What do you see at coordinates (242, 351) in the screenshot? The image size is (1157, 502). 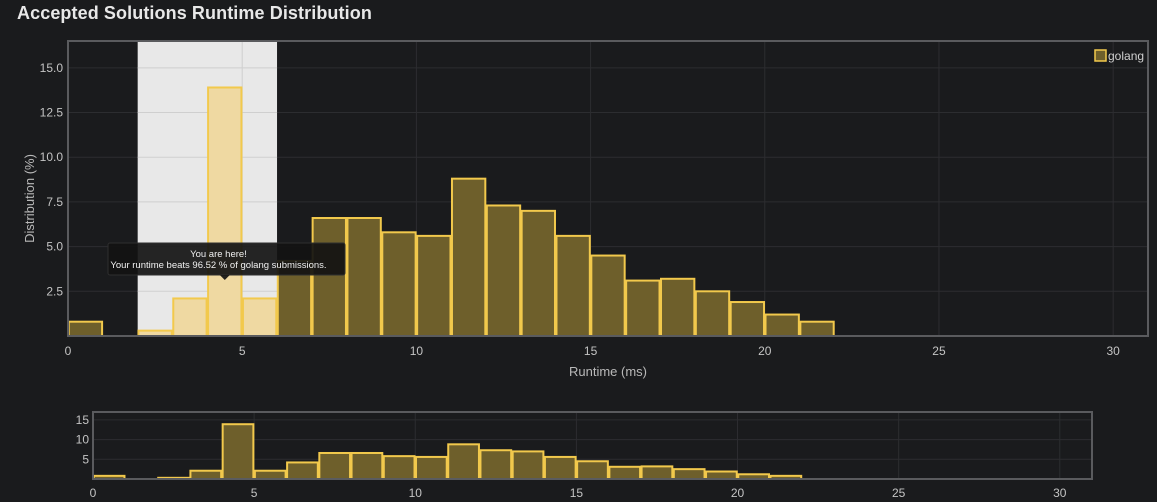 I see `x-tick-label: 5` at bounding box center [242, 351].